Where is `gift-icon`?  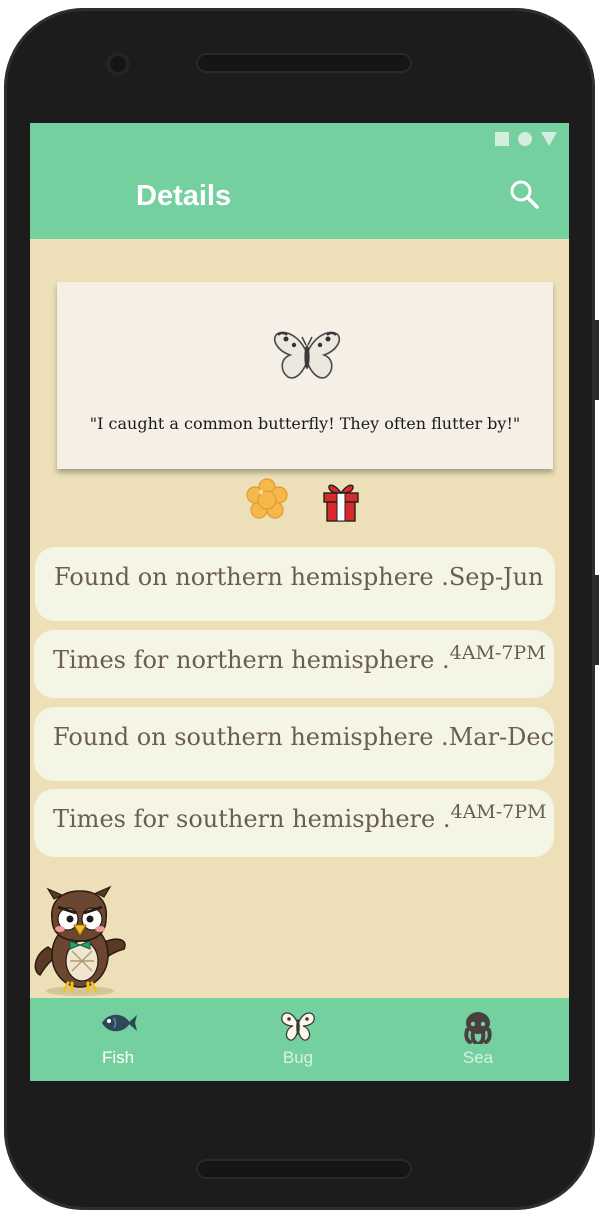
gift-icon is located at coordinates (341, 501).